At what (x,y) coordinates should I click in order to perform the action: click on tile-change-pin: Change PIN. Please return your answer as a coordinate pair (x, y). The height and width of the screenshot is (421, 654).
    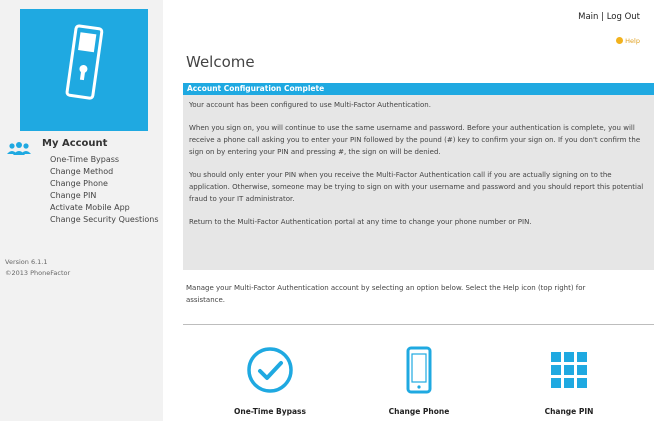
    Looking at the image, I should click on (569, 380).